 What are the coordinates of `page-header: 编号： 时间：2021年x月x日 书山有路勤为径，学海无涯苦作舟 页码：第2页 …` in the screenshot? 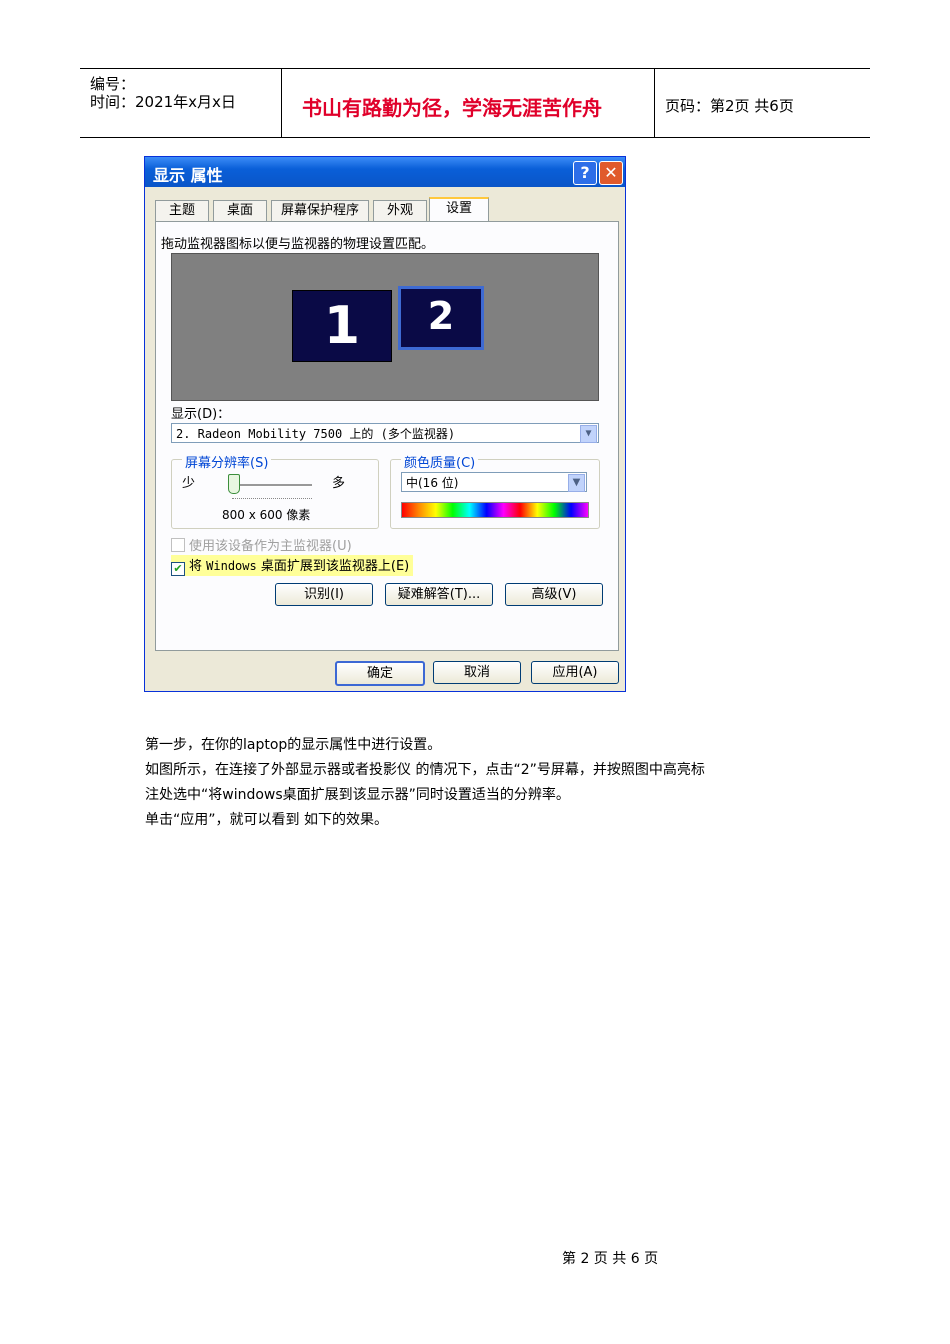 It's located at (475, 103).